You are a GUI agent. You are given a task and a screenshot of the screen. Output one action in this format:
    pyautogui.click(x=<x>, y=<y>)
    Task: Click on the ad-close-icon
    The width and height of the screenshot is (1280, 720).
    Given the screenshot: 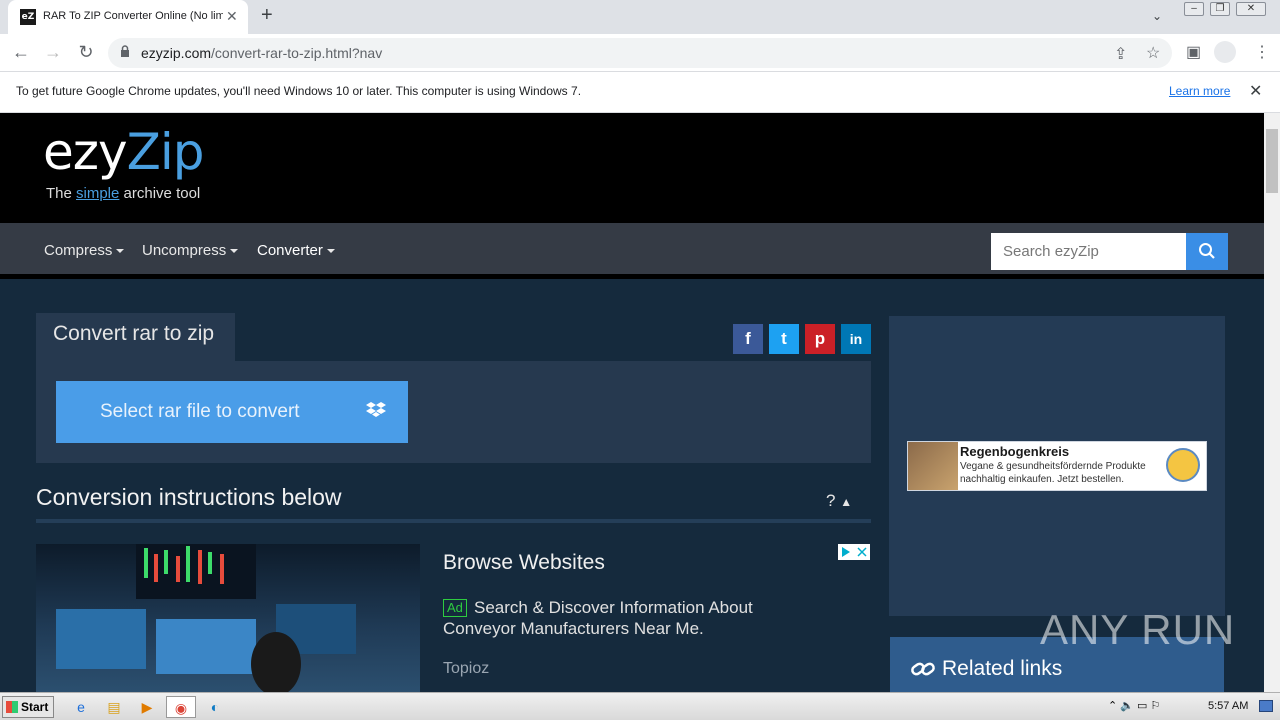 What is the action you would take?
    pyautogui.click(x=854, y=552)
    